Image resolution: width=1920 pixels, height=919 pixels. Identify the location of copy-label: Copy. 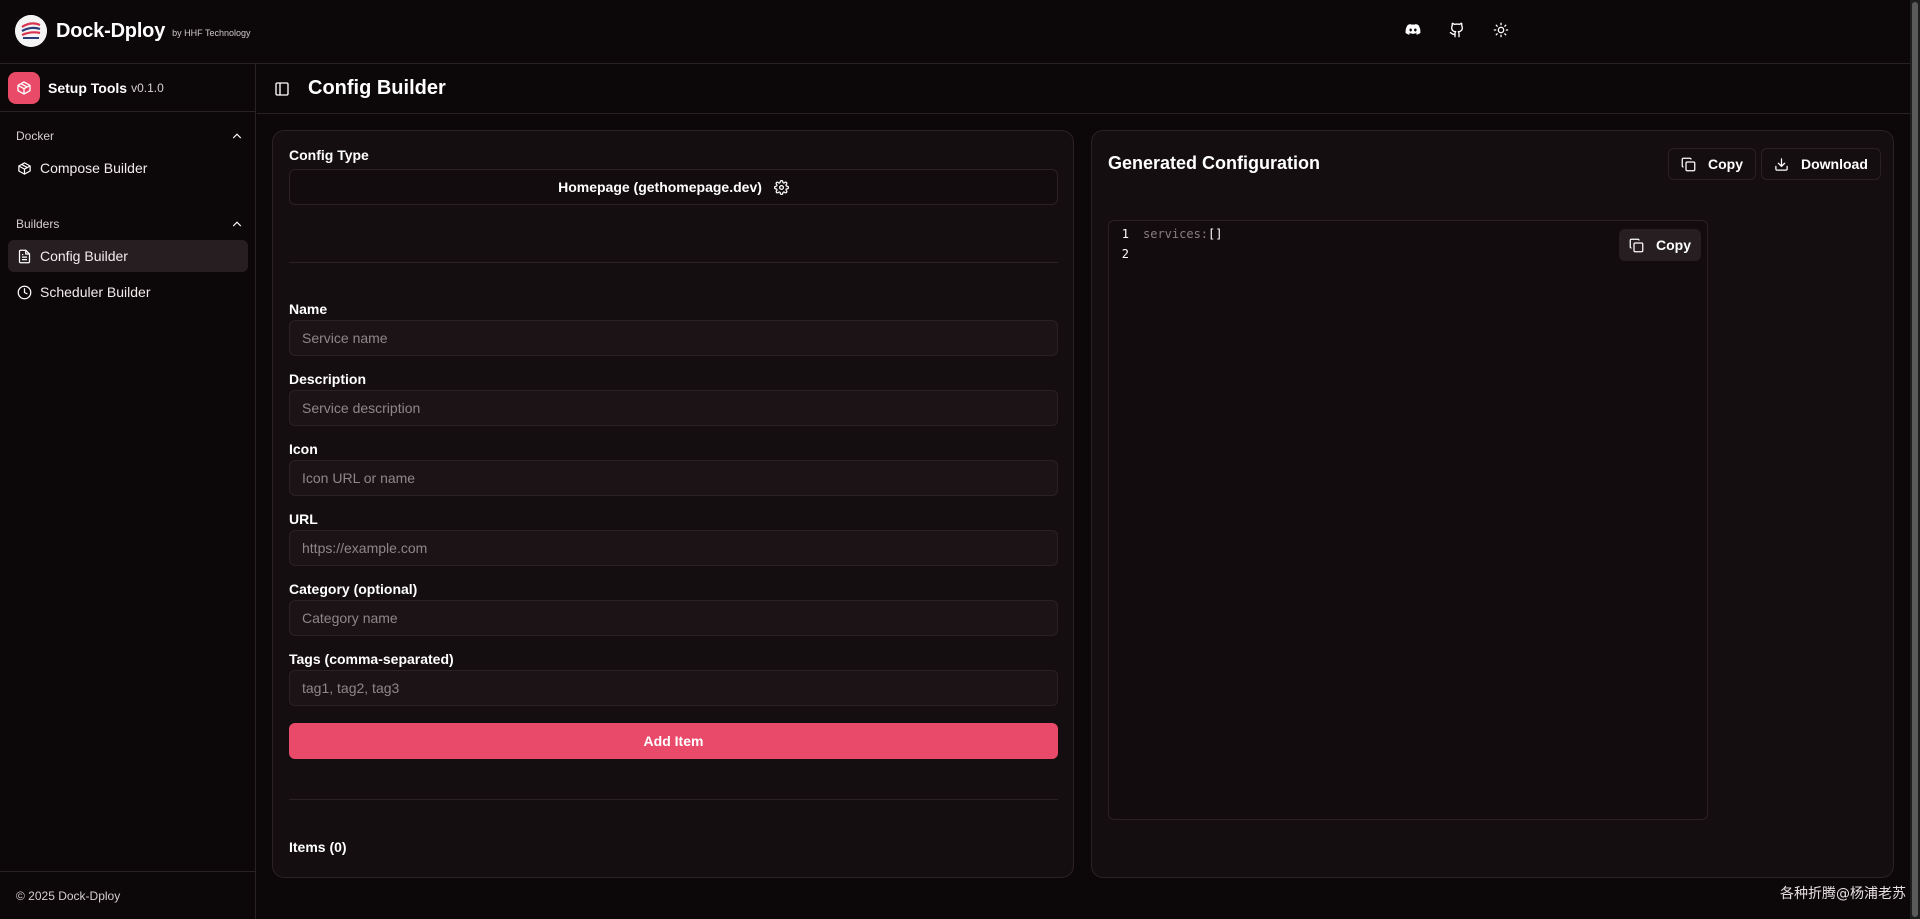
(1725, 164).